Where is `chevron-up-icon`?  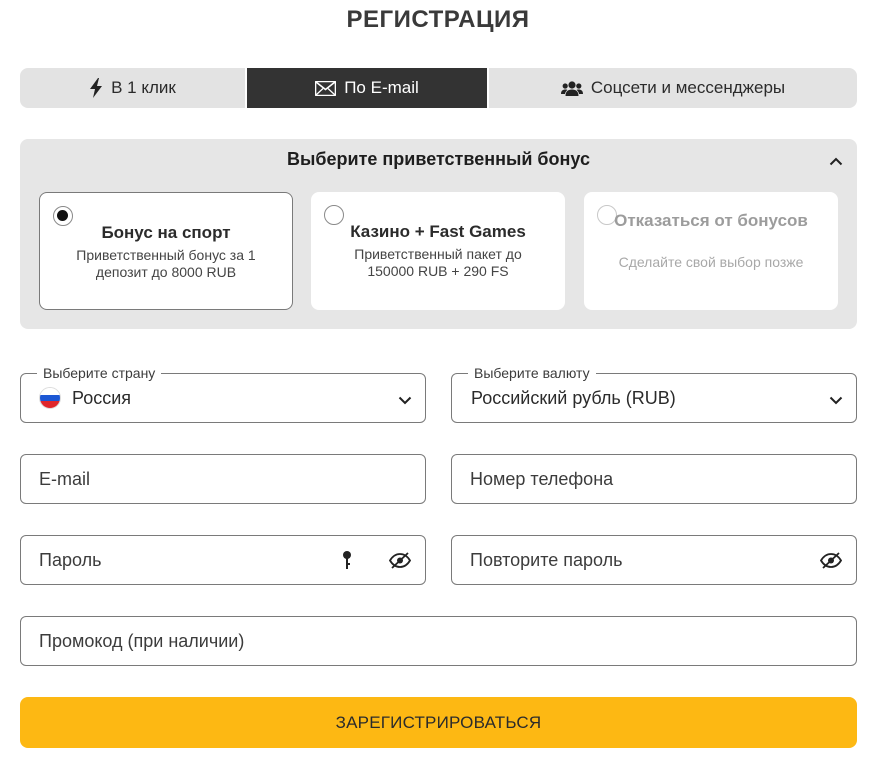 chevron-up-icon is located at coordinates (836, 162).